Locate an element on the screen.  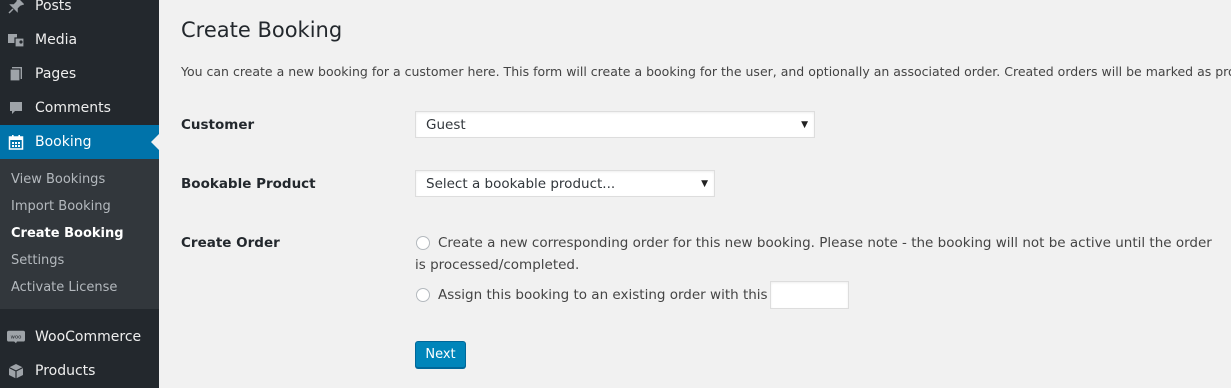
menu-item-label: Posts is located at coordinates (53, 7).